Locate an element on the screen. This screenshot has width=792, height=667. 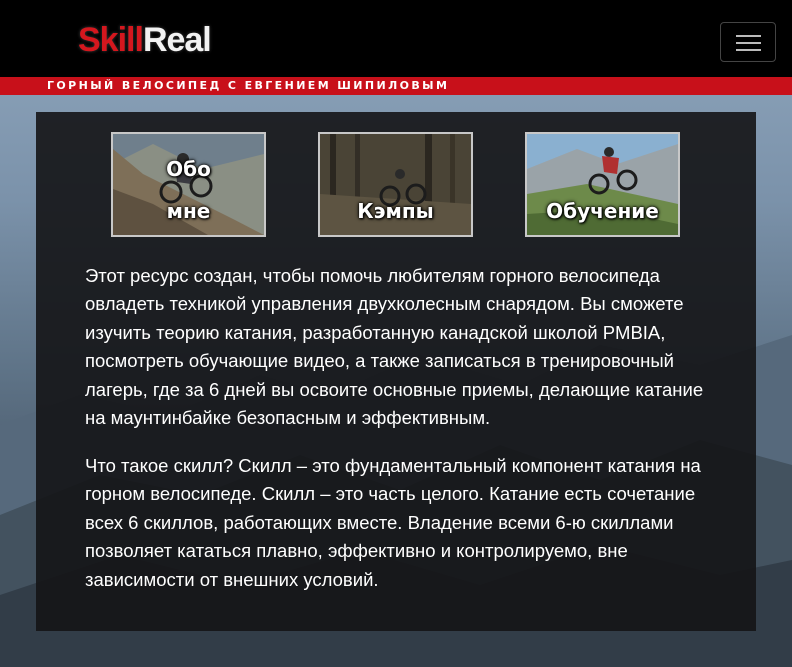
tile-about-me-label-2: мне is located at coordinates (188, 211).